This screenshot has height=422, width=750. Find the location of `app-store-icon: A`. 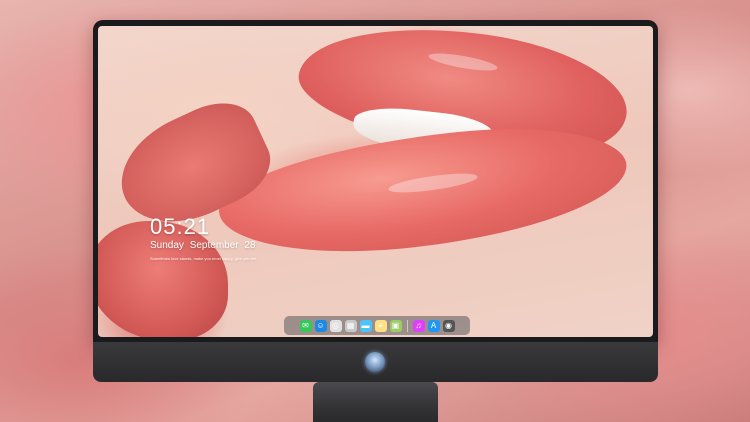

app-store-icon: A is located at coordinates (433, 325).